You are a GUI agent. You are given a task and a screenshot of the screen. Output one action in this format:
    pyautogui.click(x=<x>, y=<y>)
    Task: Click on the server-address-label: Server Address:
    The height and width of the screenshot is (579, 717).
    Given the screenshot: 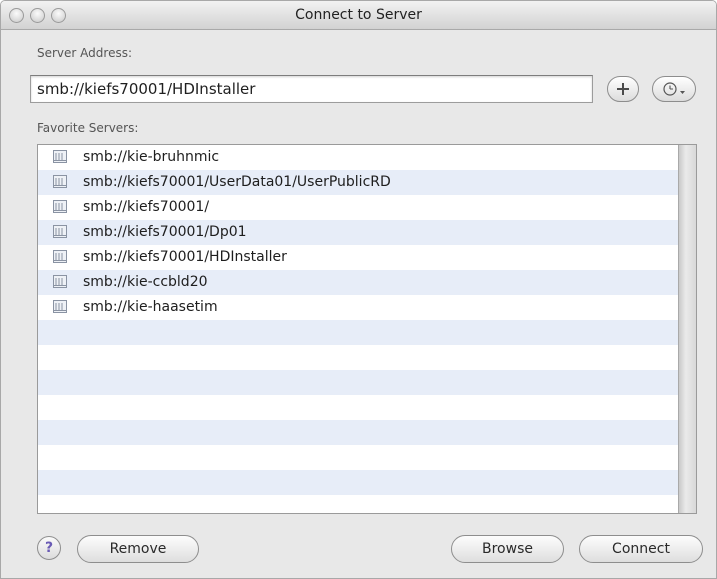 What is the action you would take?
    pyautogui.click(x=84, y=53)
    